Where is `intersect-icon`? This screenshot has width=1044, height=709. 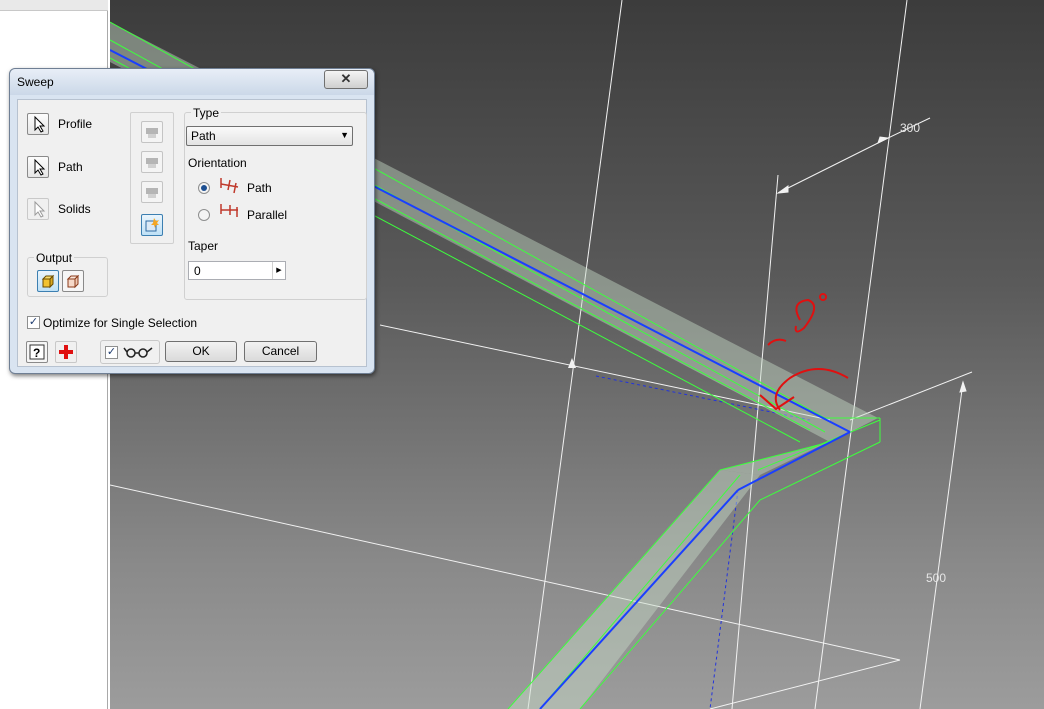
intersect-icon is located at coordinates (152, 193).